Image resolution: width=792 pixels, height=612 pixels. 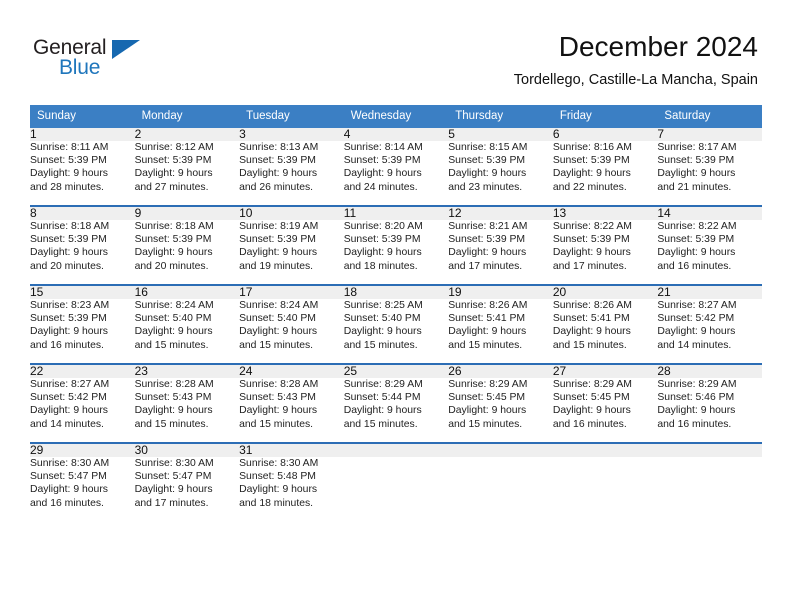 What do you see at coordinates (70, 305) in the screenshot?
I see `sunrise-text: Sunrise: 8:23 AM` at bounding box center [70, 305].